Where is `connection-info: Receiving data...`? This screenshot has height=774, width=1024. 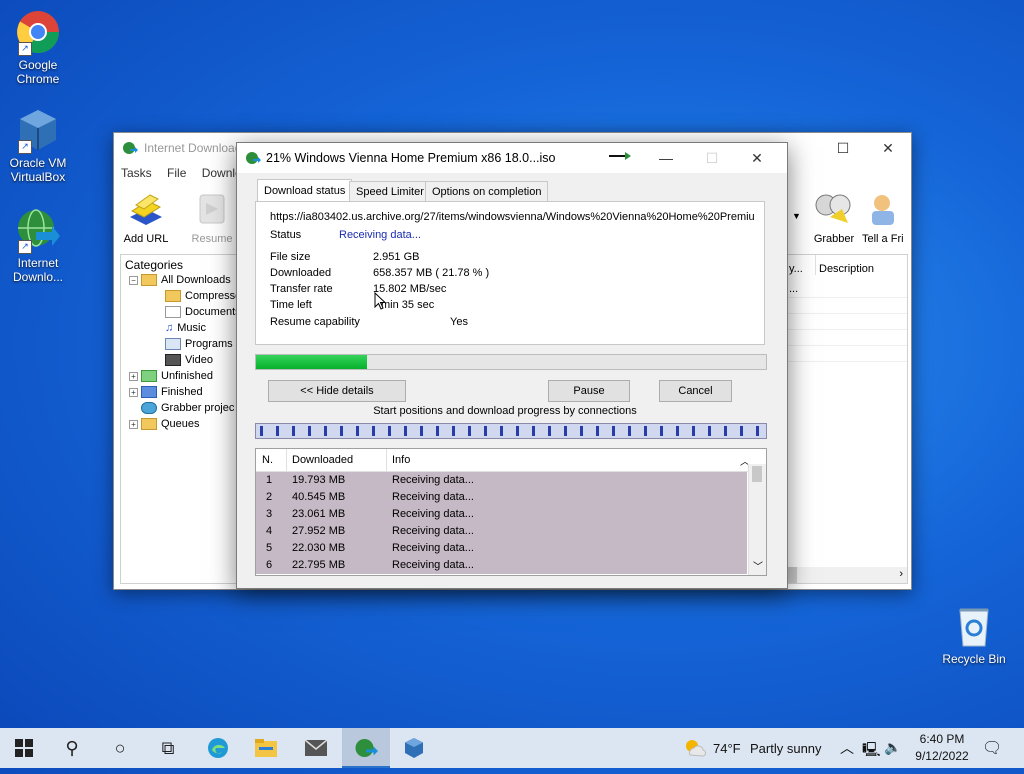
connection-info: Receiving data... is located at coordinates (433, 565).